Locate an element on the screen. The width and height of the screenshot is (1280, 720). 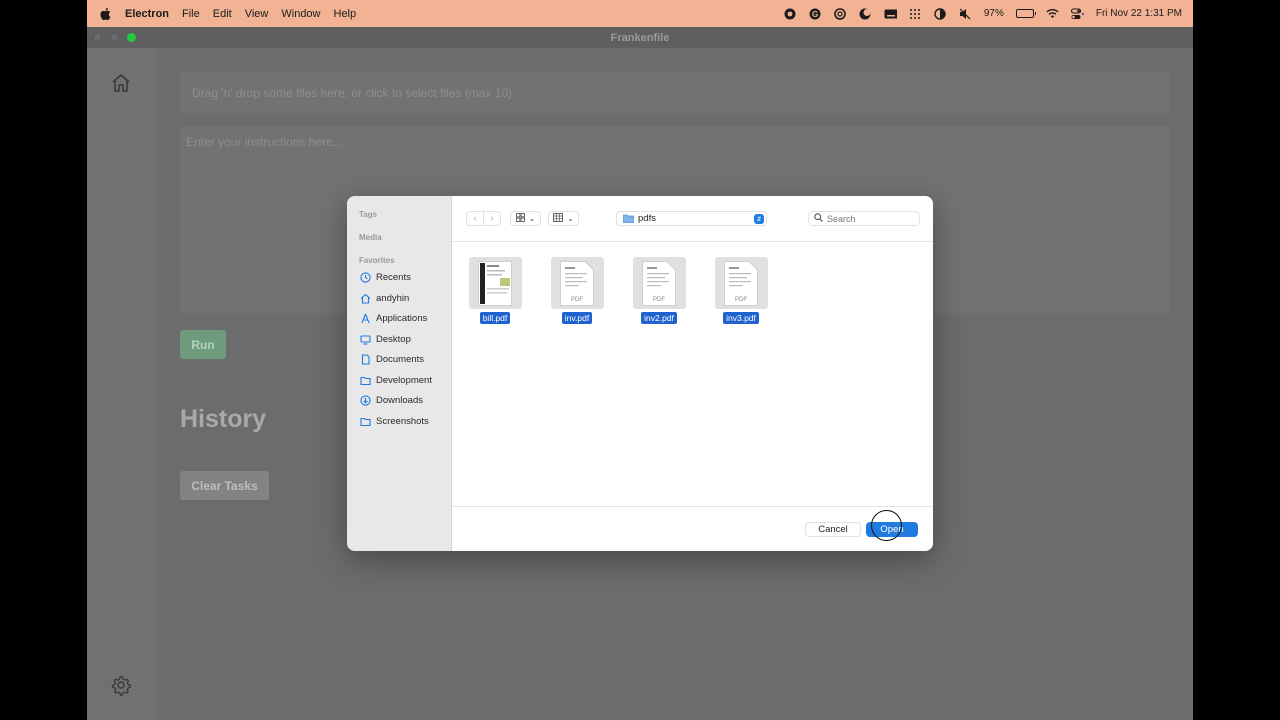
minimize-window-button is located at coordinates (114, 37).